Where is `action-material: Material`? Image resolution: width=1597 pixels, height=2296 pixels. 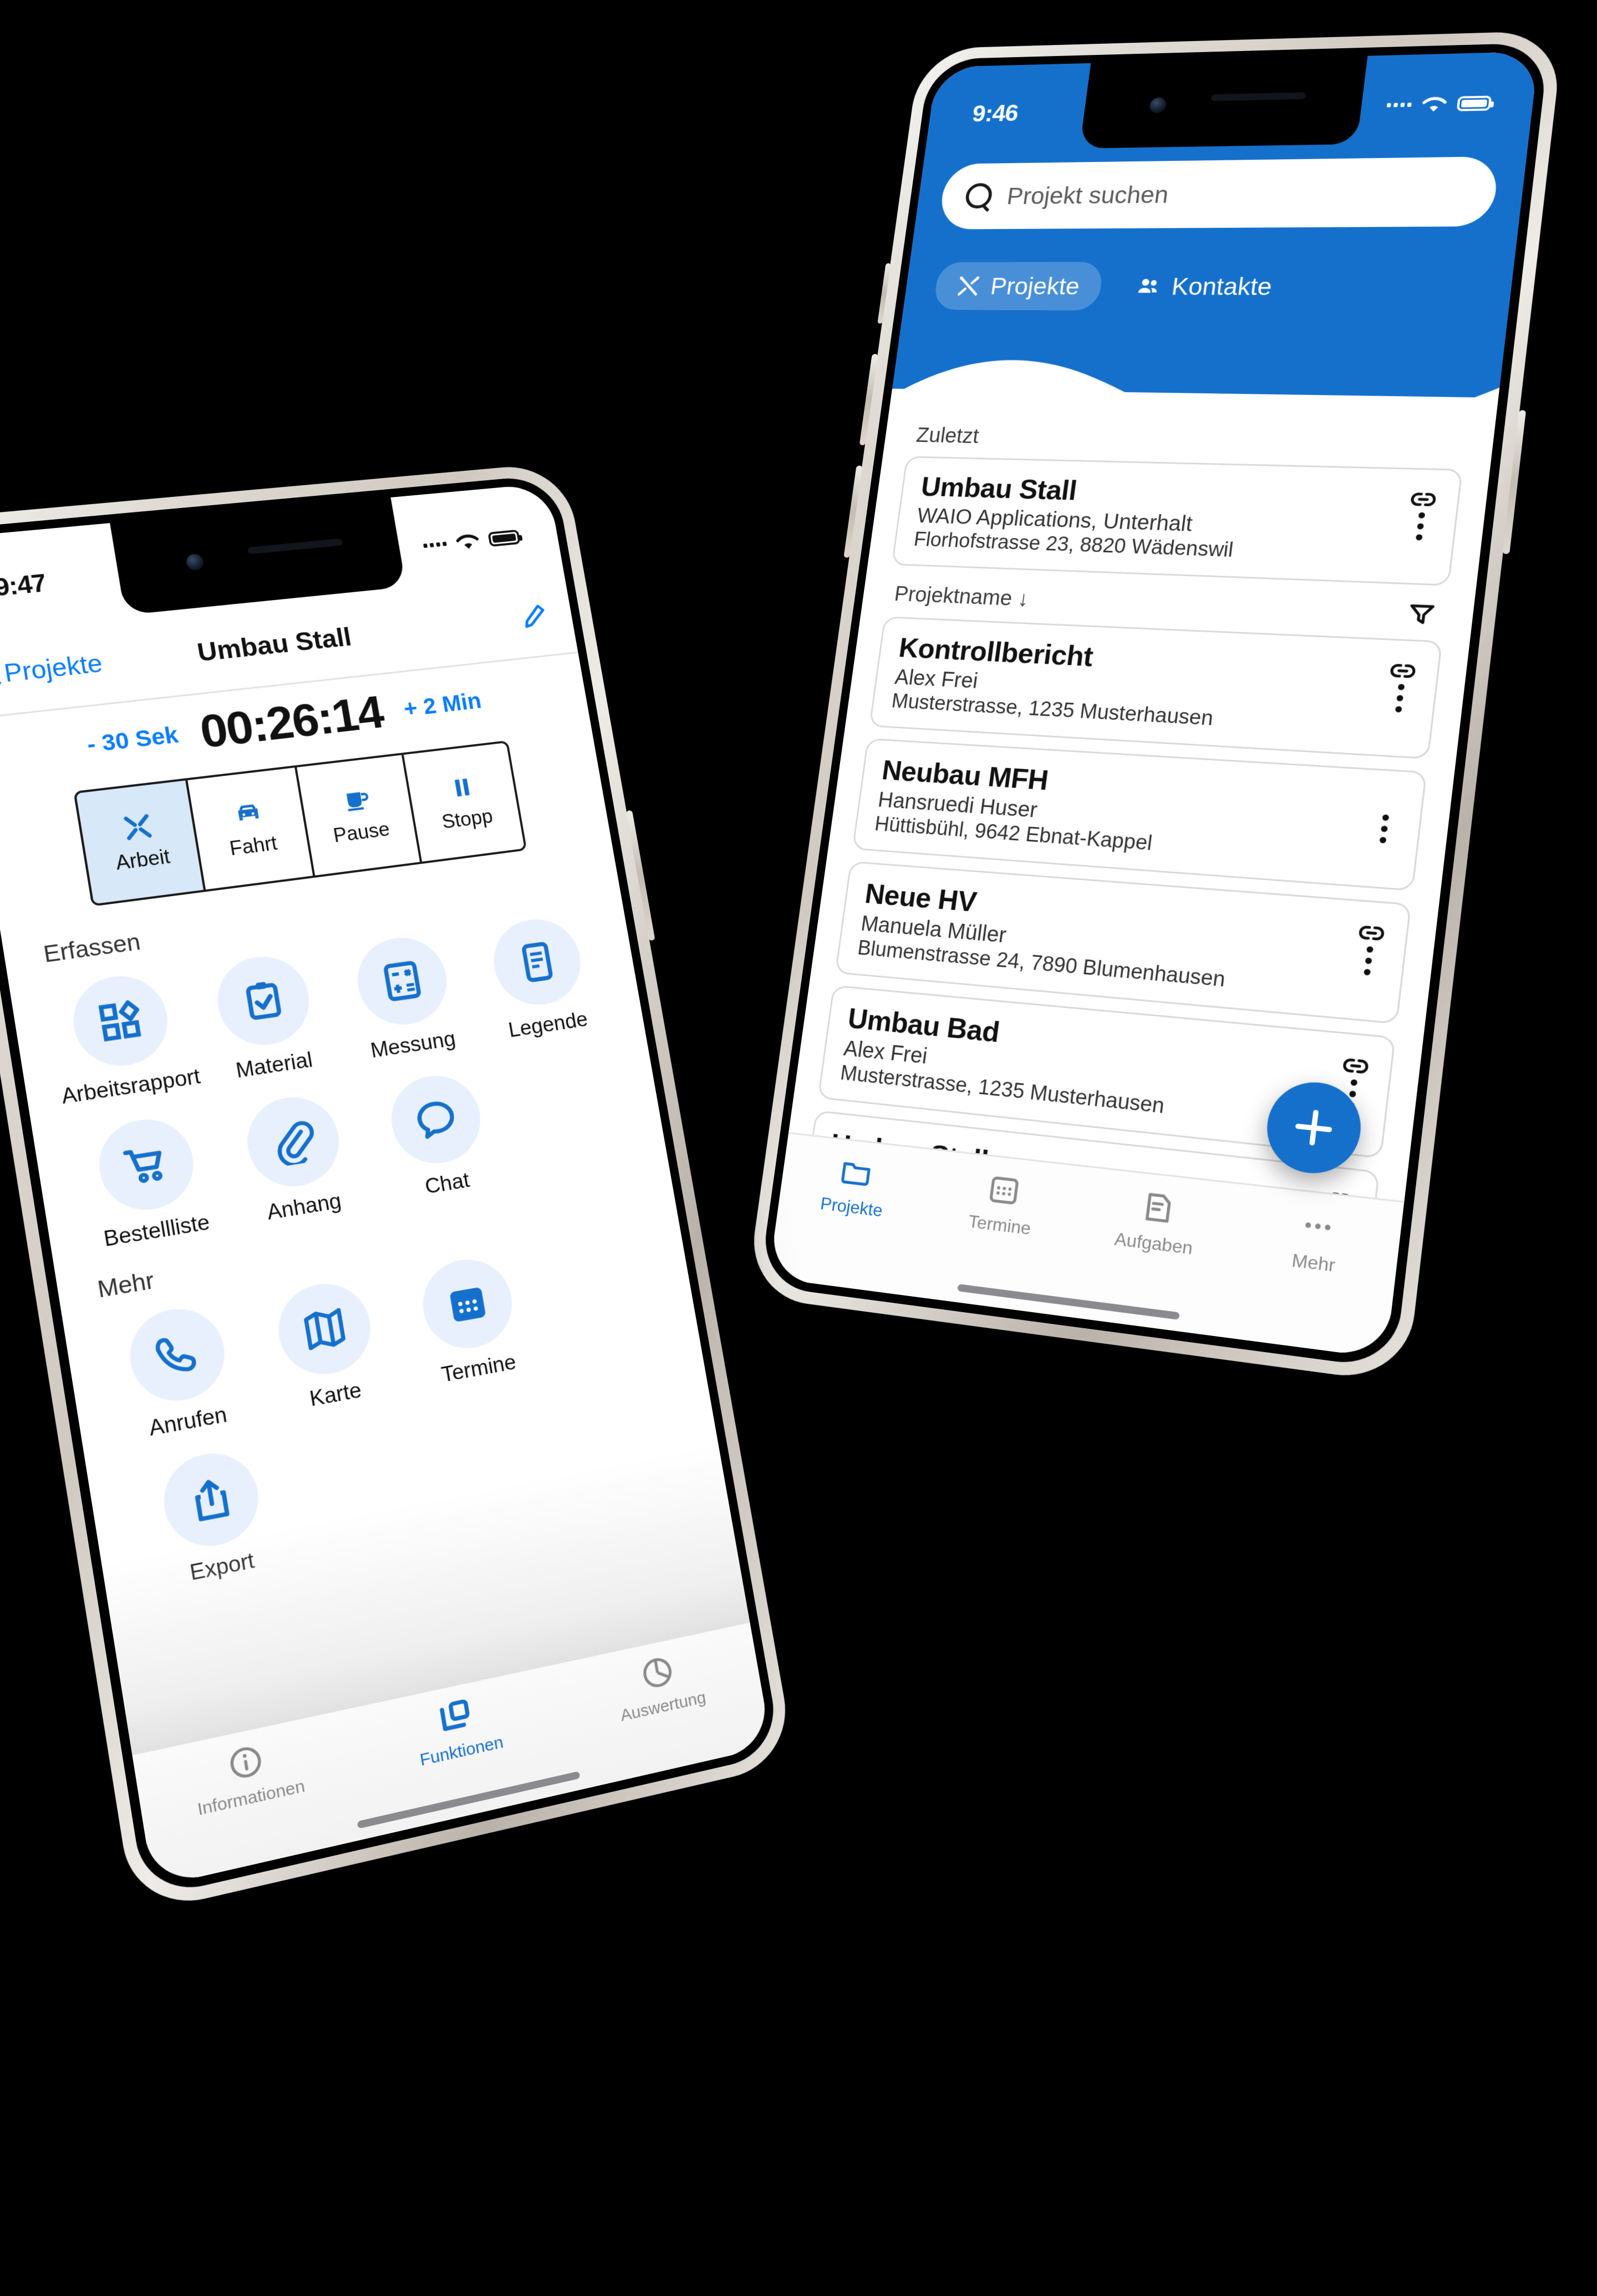
action-material: Material is located at coordinates (265, 1018).